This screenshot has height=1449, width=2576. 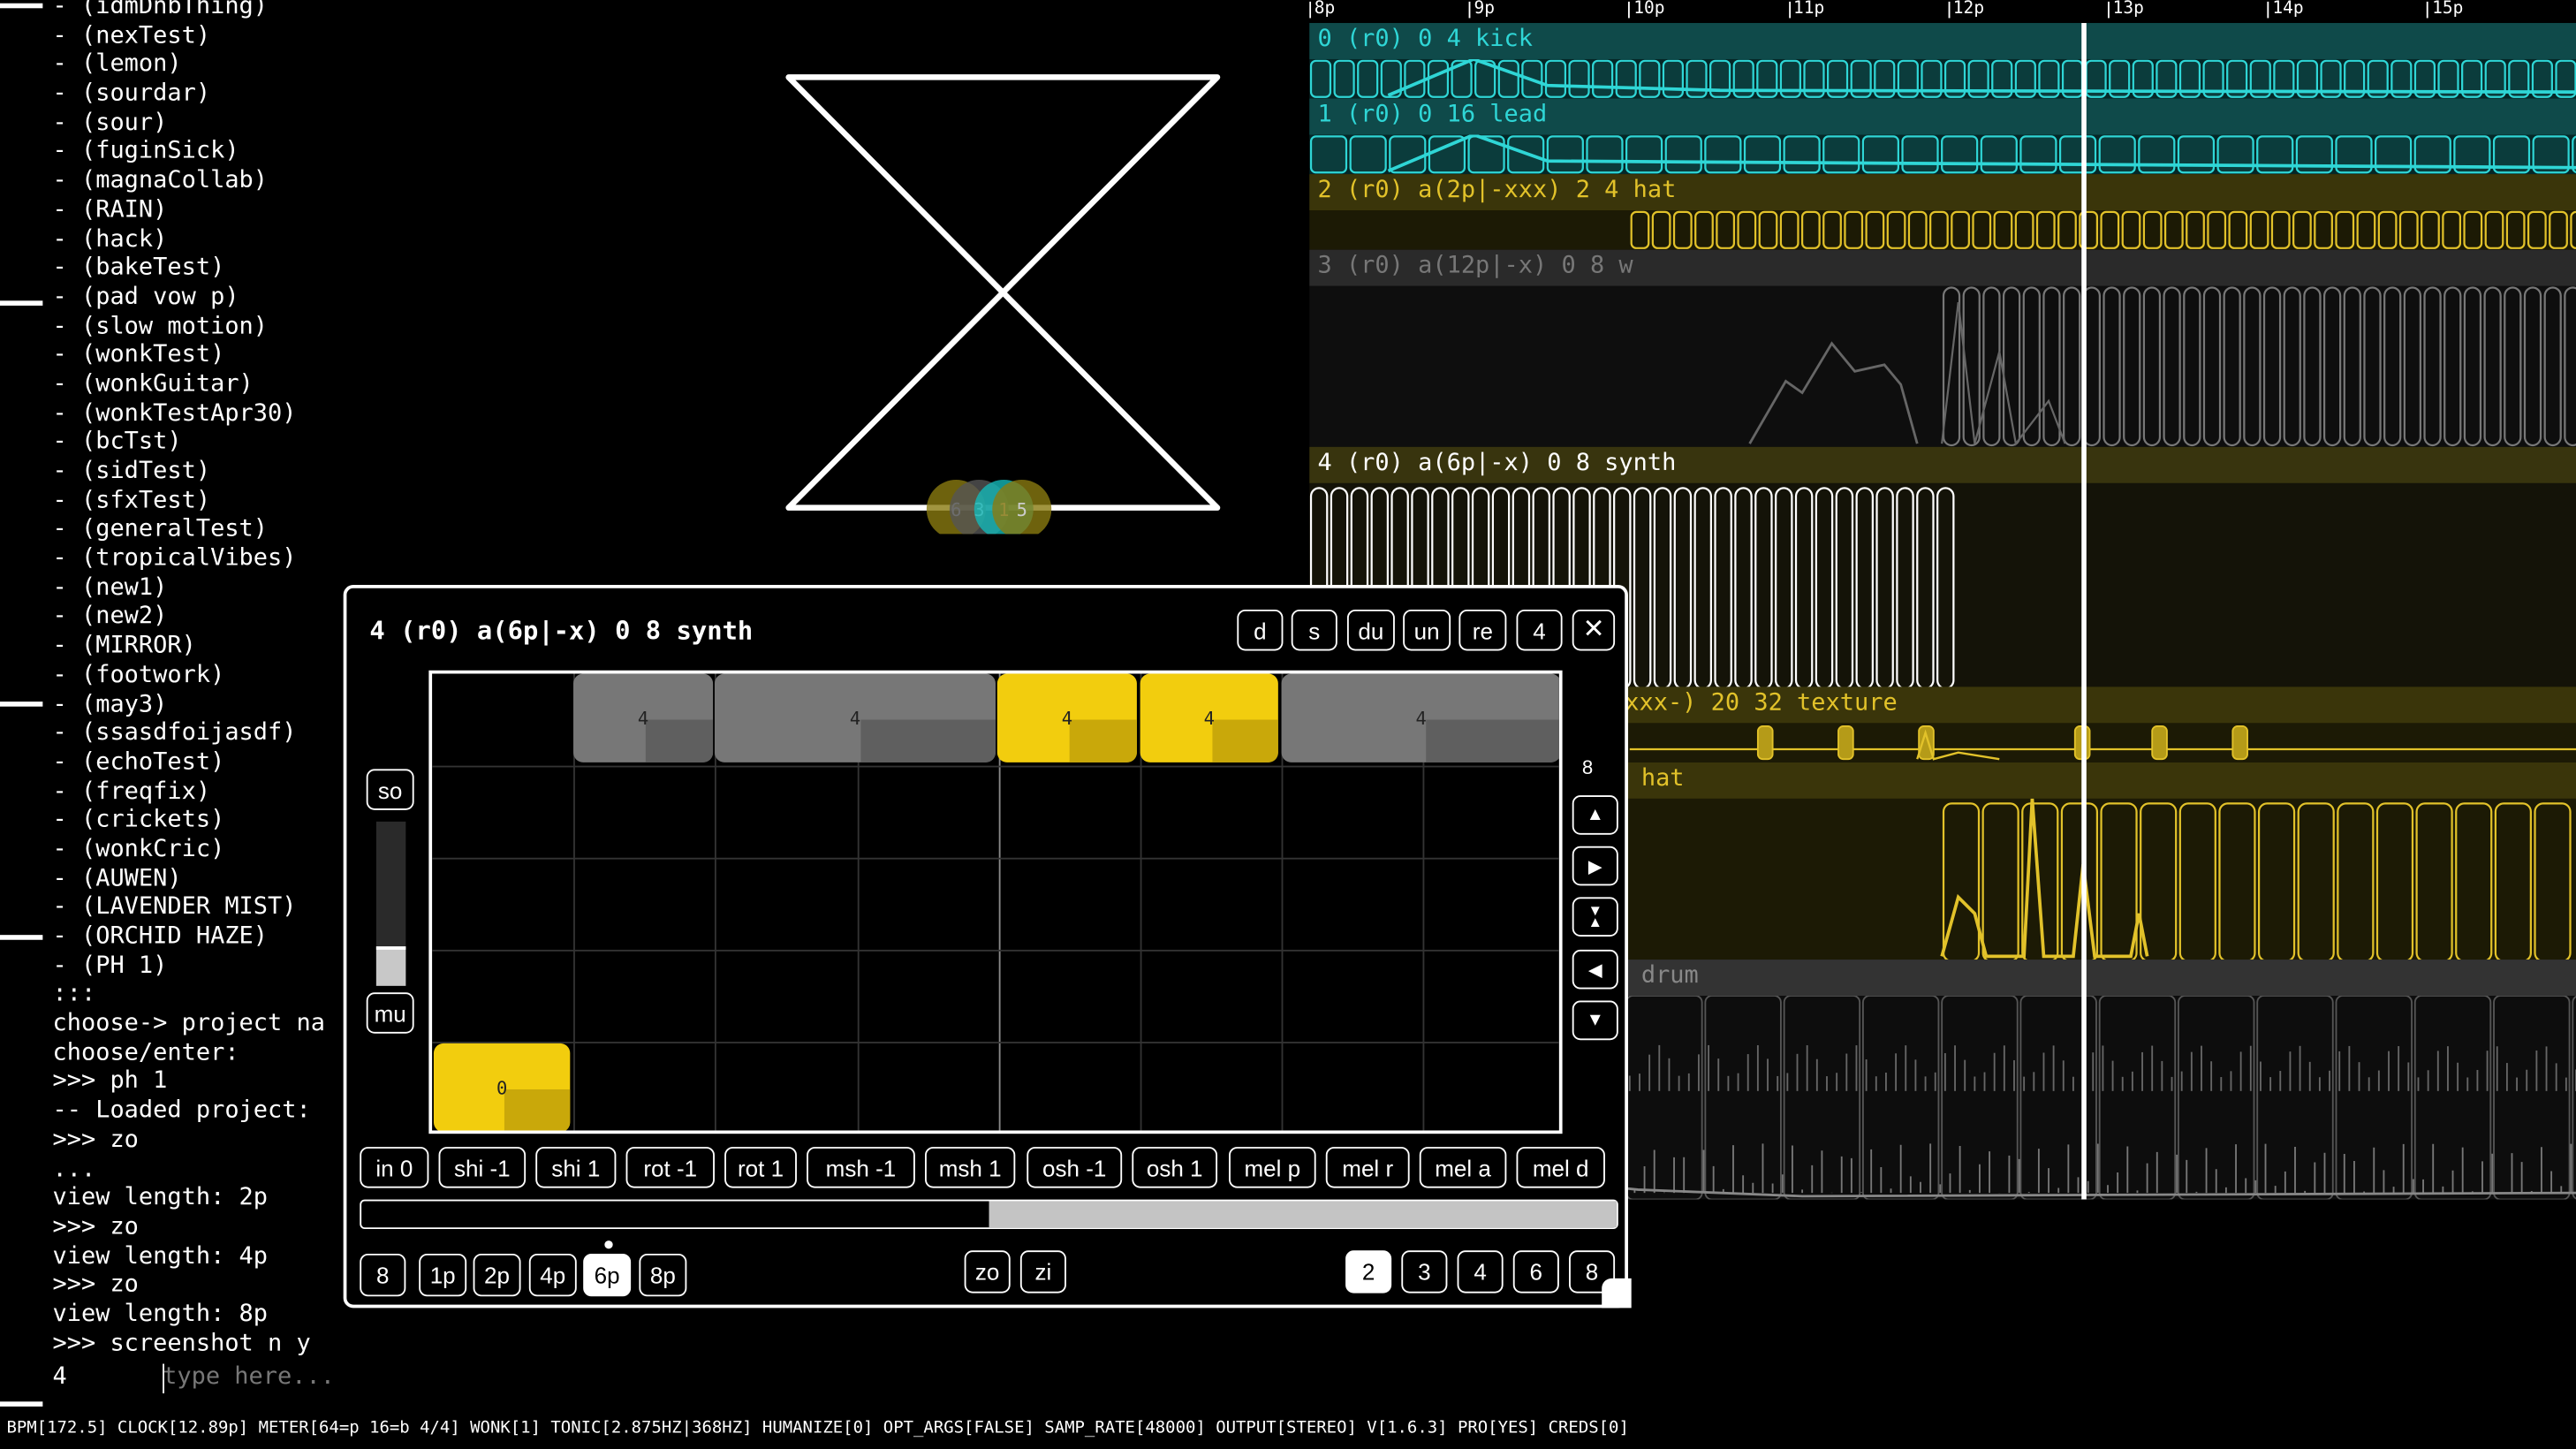 What do you see at coordinates (1595, 1020) in the screenshot?
I see `scroll-down-button: ▼` at bounding box center [1595, 1020].